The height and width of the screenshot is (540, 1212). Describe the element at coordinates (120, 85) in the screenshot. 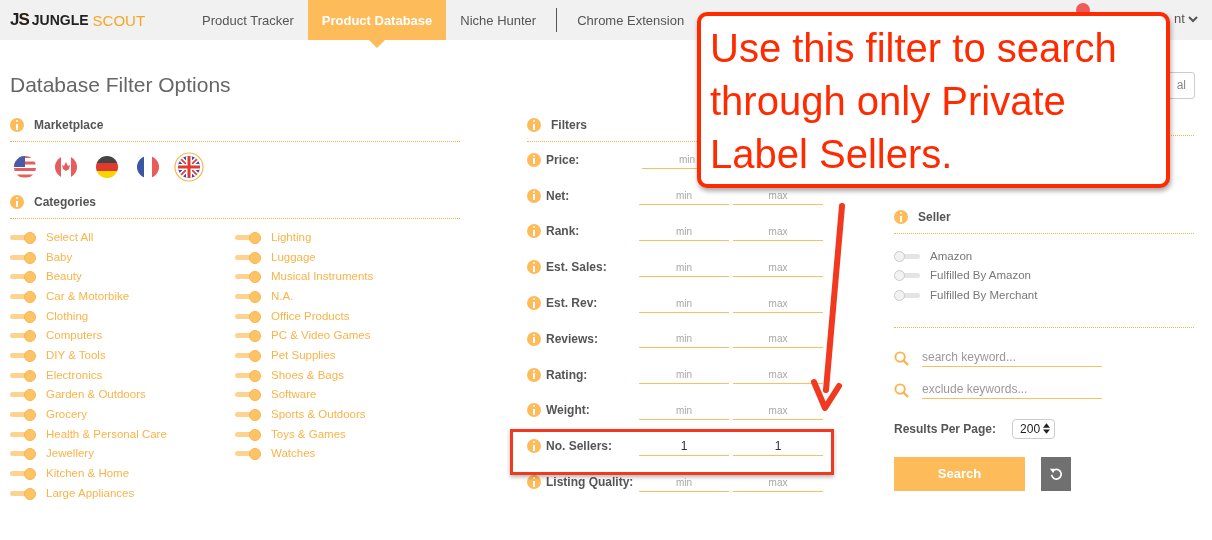

I see `page-title: Database Filter Options` at that location.